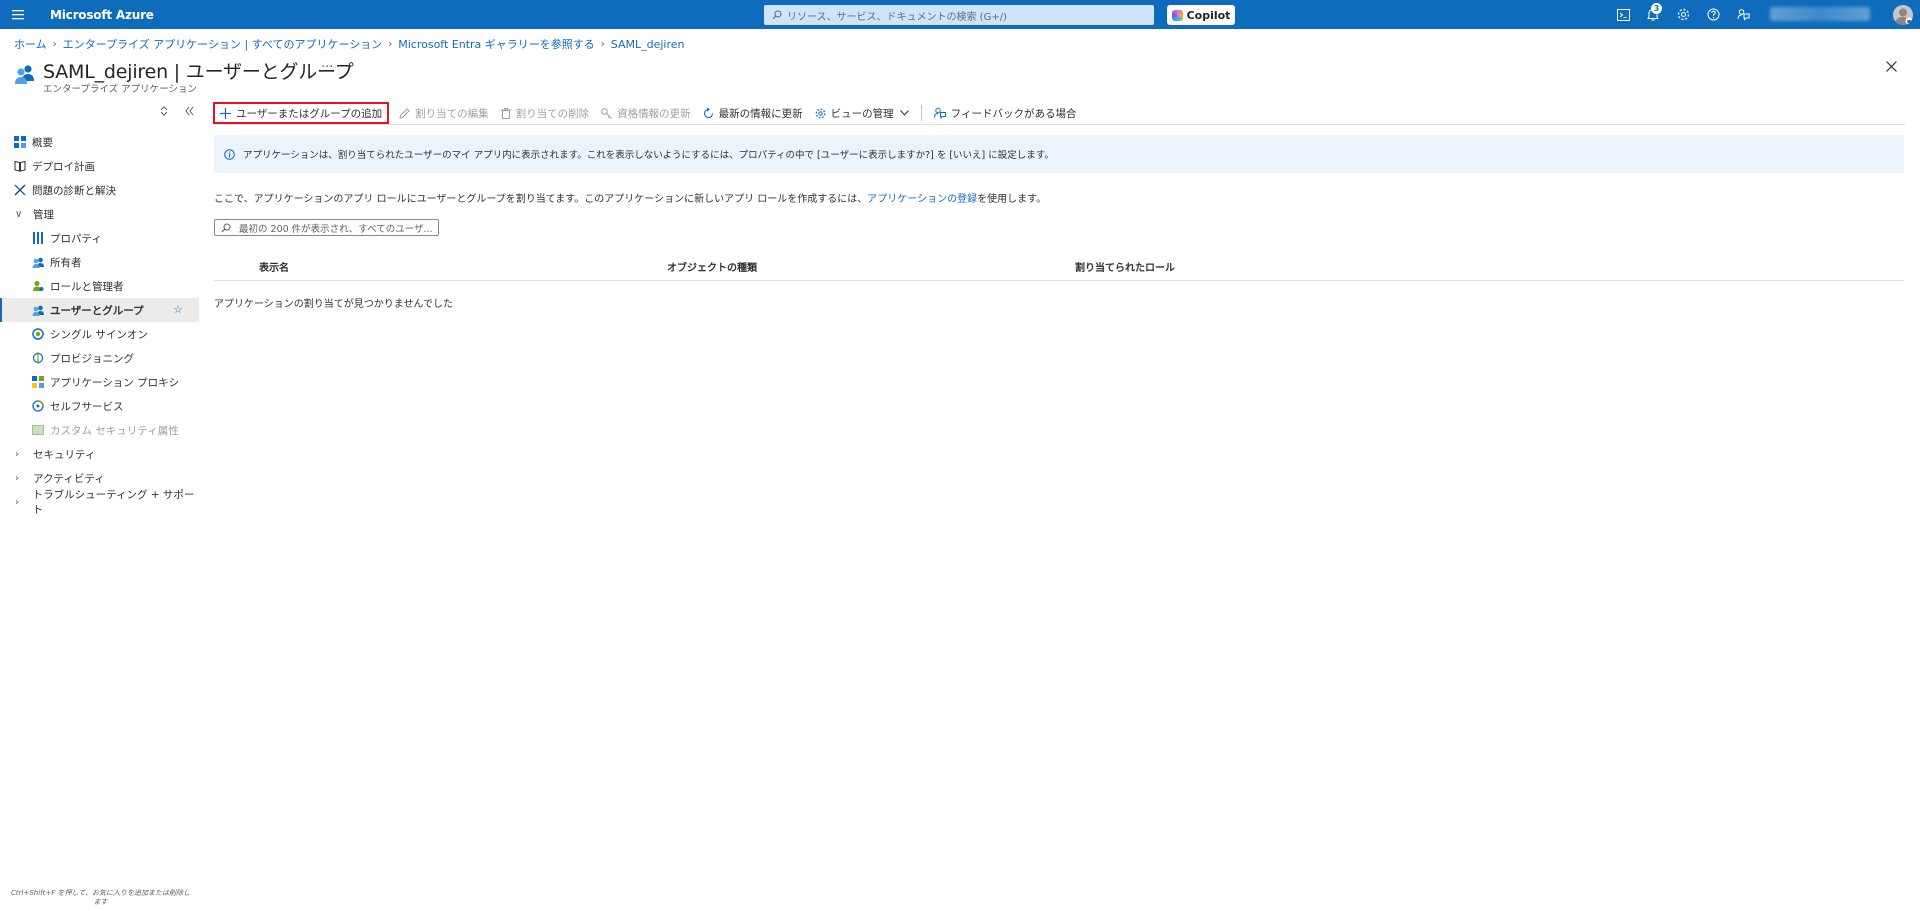  Describe the element at coordinates (1656, 8) in the screenshot. I see `notification-count-badge: 3` at that location.